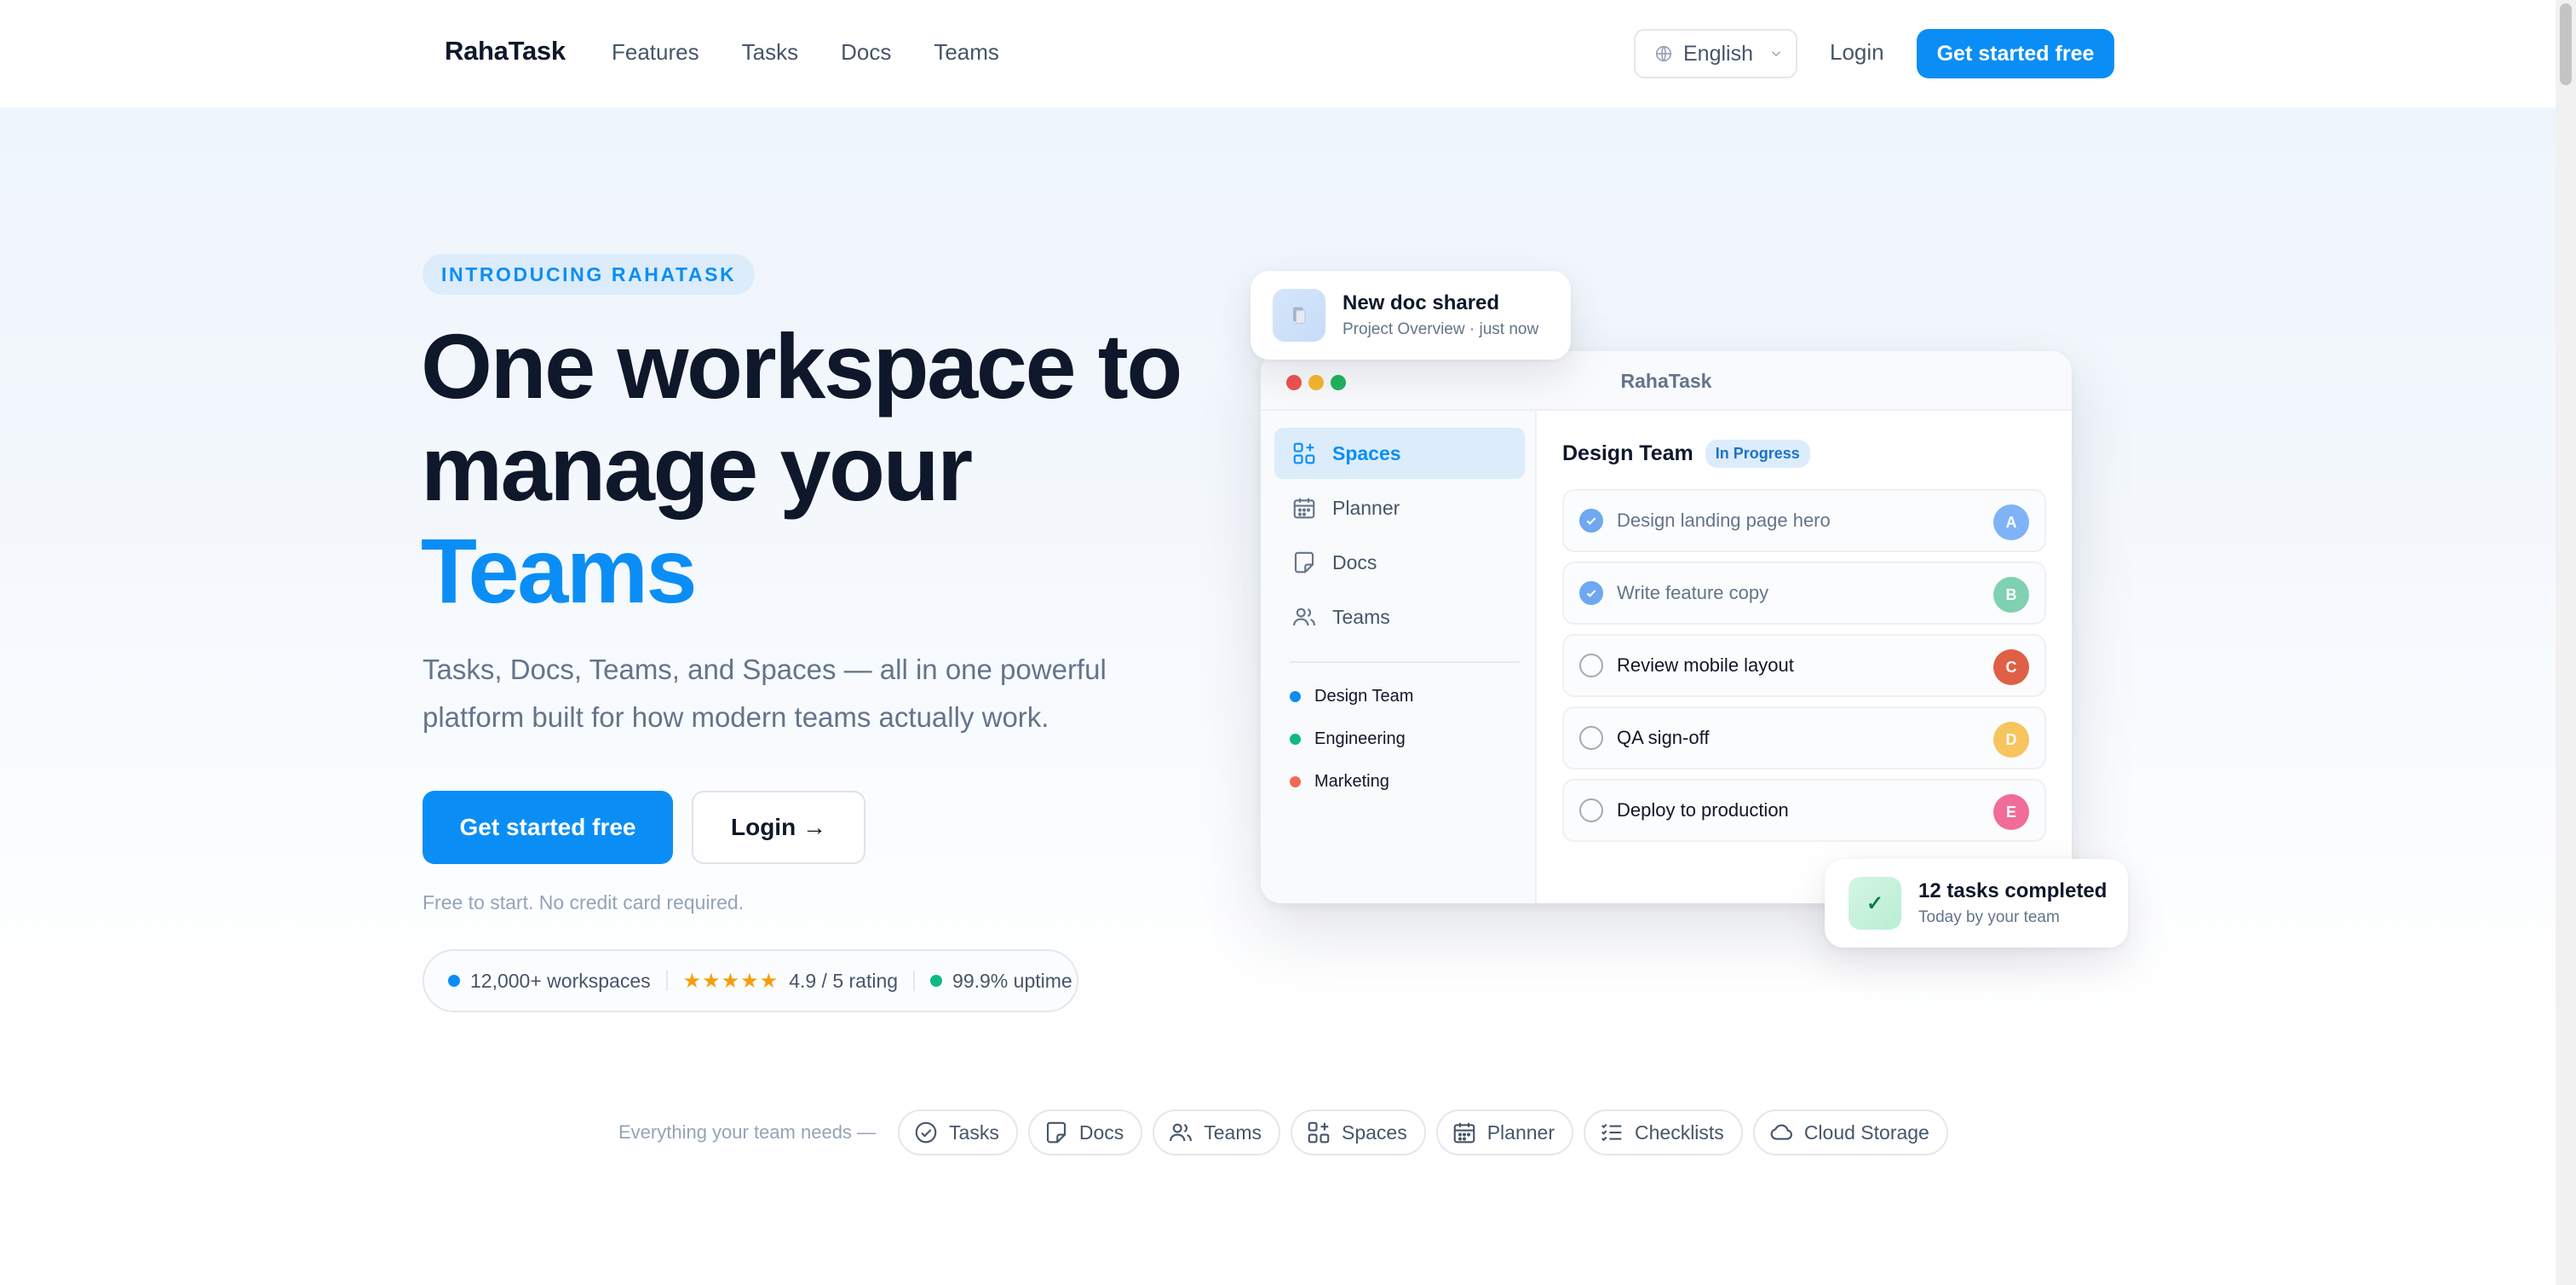 This screenshot has height=1285, width=2576. Describe the element at coordinates (1520, 1132) in the screenshot. I see `chip-label: Planner` at that location.